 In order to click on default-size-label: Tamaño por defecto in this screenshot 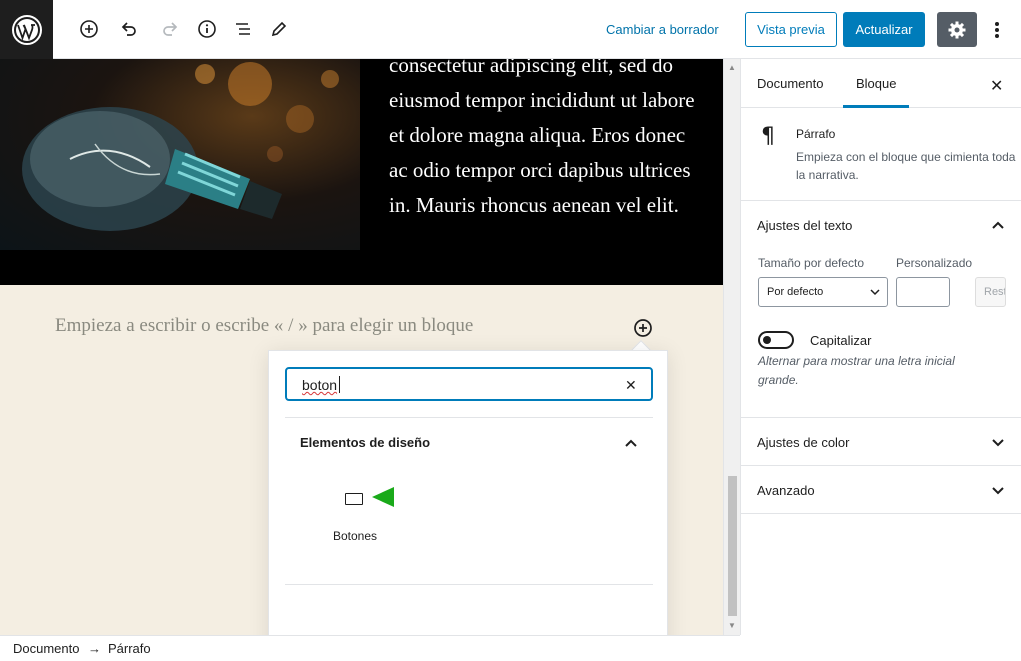, I will do `click(811, 263)`.